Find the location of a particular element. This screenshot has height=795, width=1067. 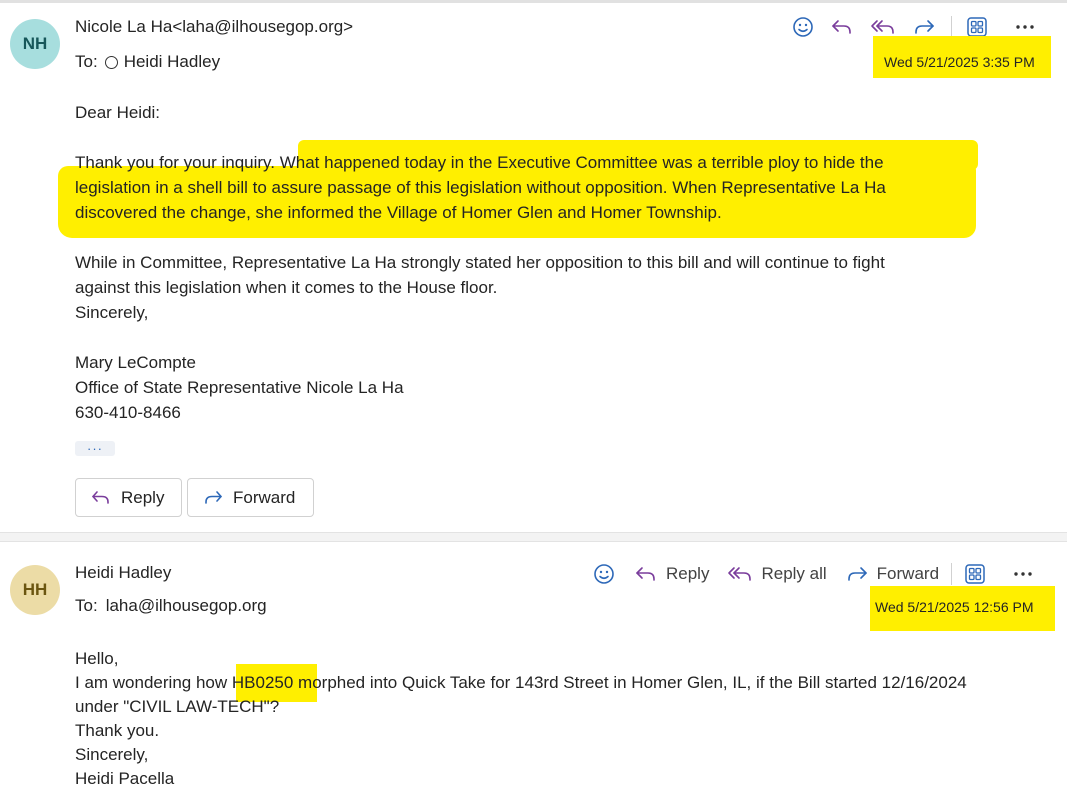

message-date: Wed 5/21/2025 3:35 PM is located at coordinates (959, 62).